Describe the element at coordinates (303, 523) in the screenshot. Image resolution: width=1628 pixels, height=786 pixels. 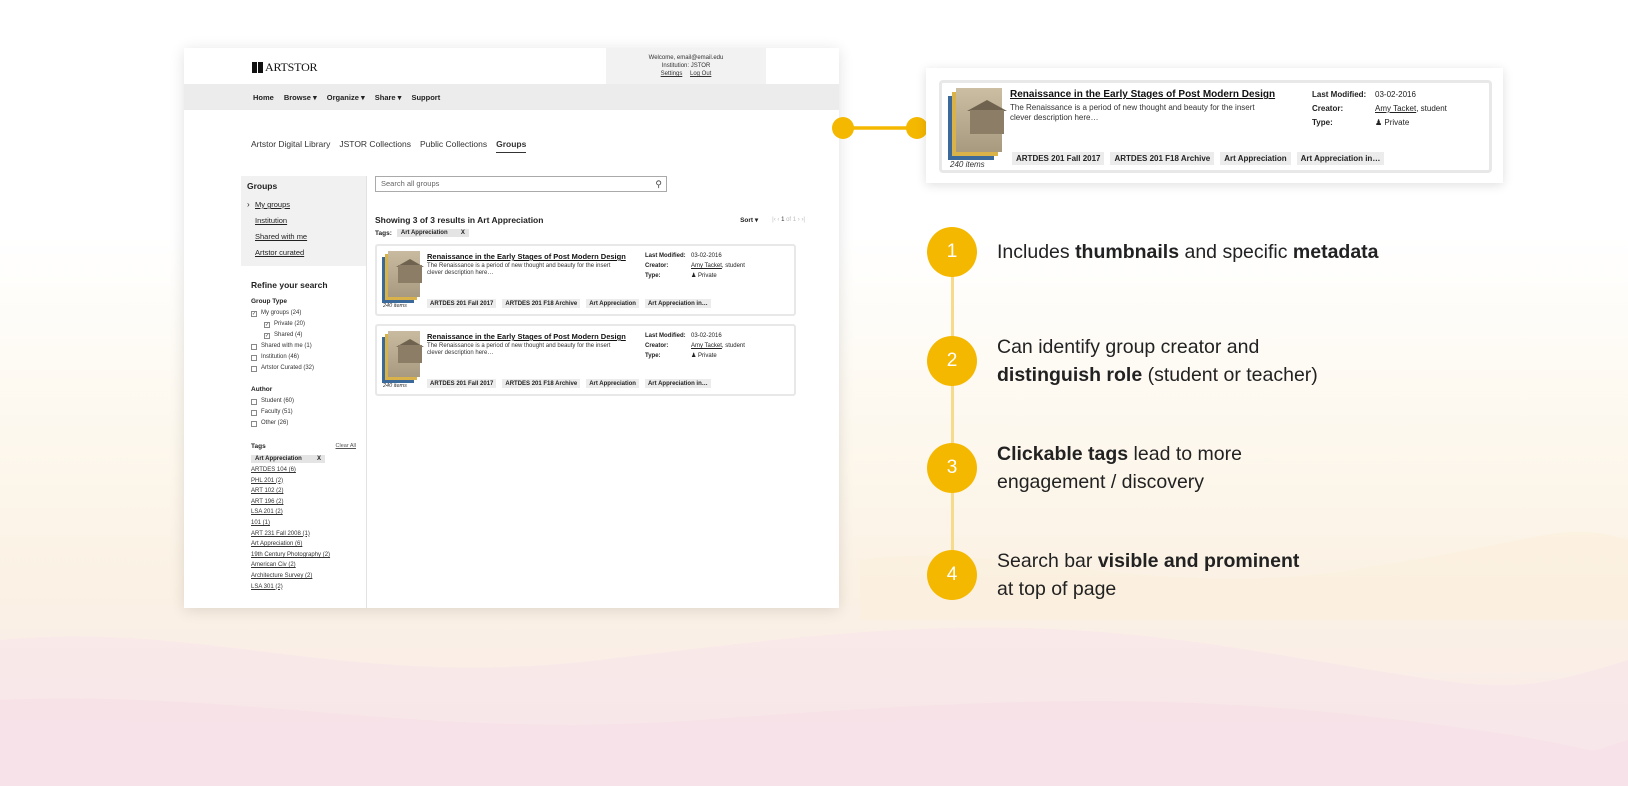
I see `tag-link: 101 (1)` at that location.